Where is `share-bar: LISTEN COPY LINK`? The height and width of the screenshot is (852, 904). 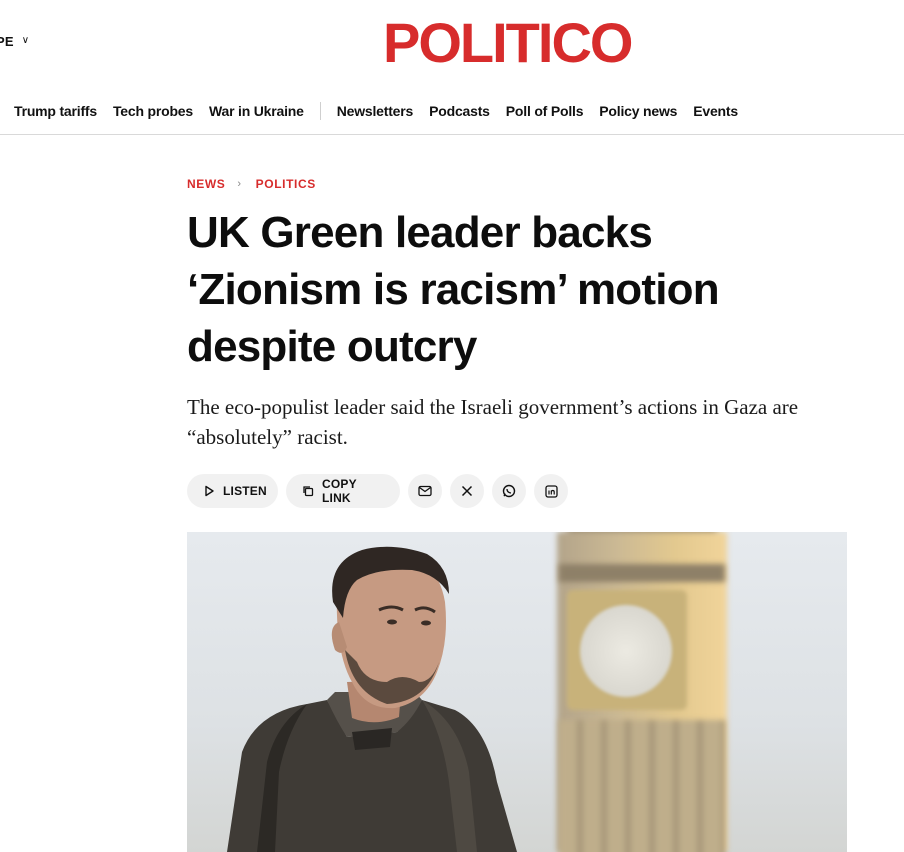 share-bar: LISTEN COPY LINK is located at coordinates (377, 491).